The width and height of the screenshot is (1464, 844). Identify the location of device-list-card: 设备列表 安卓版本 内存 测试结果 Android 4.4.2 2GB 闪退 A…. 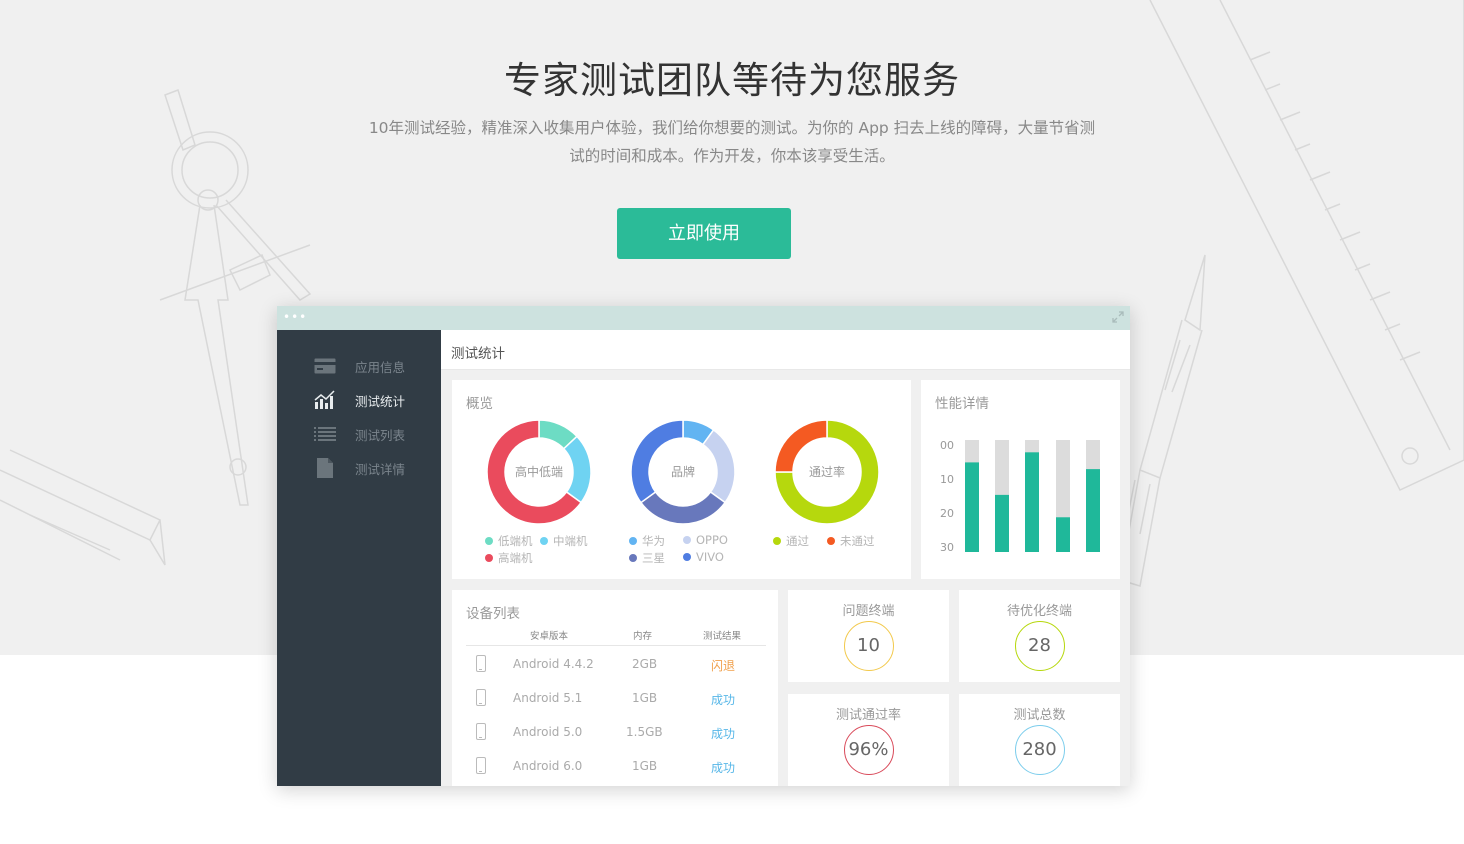
(615, 688).